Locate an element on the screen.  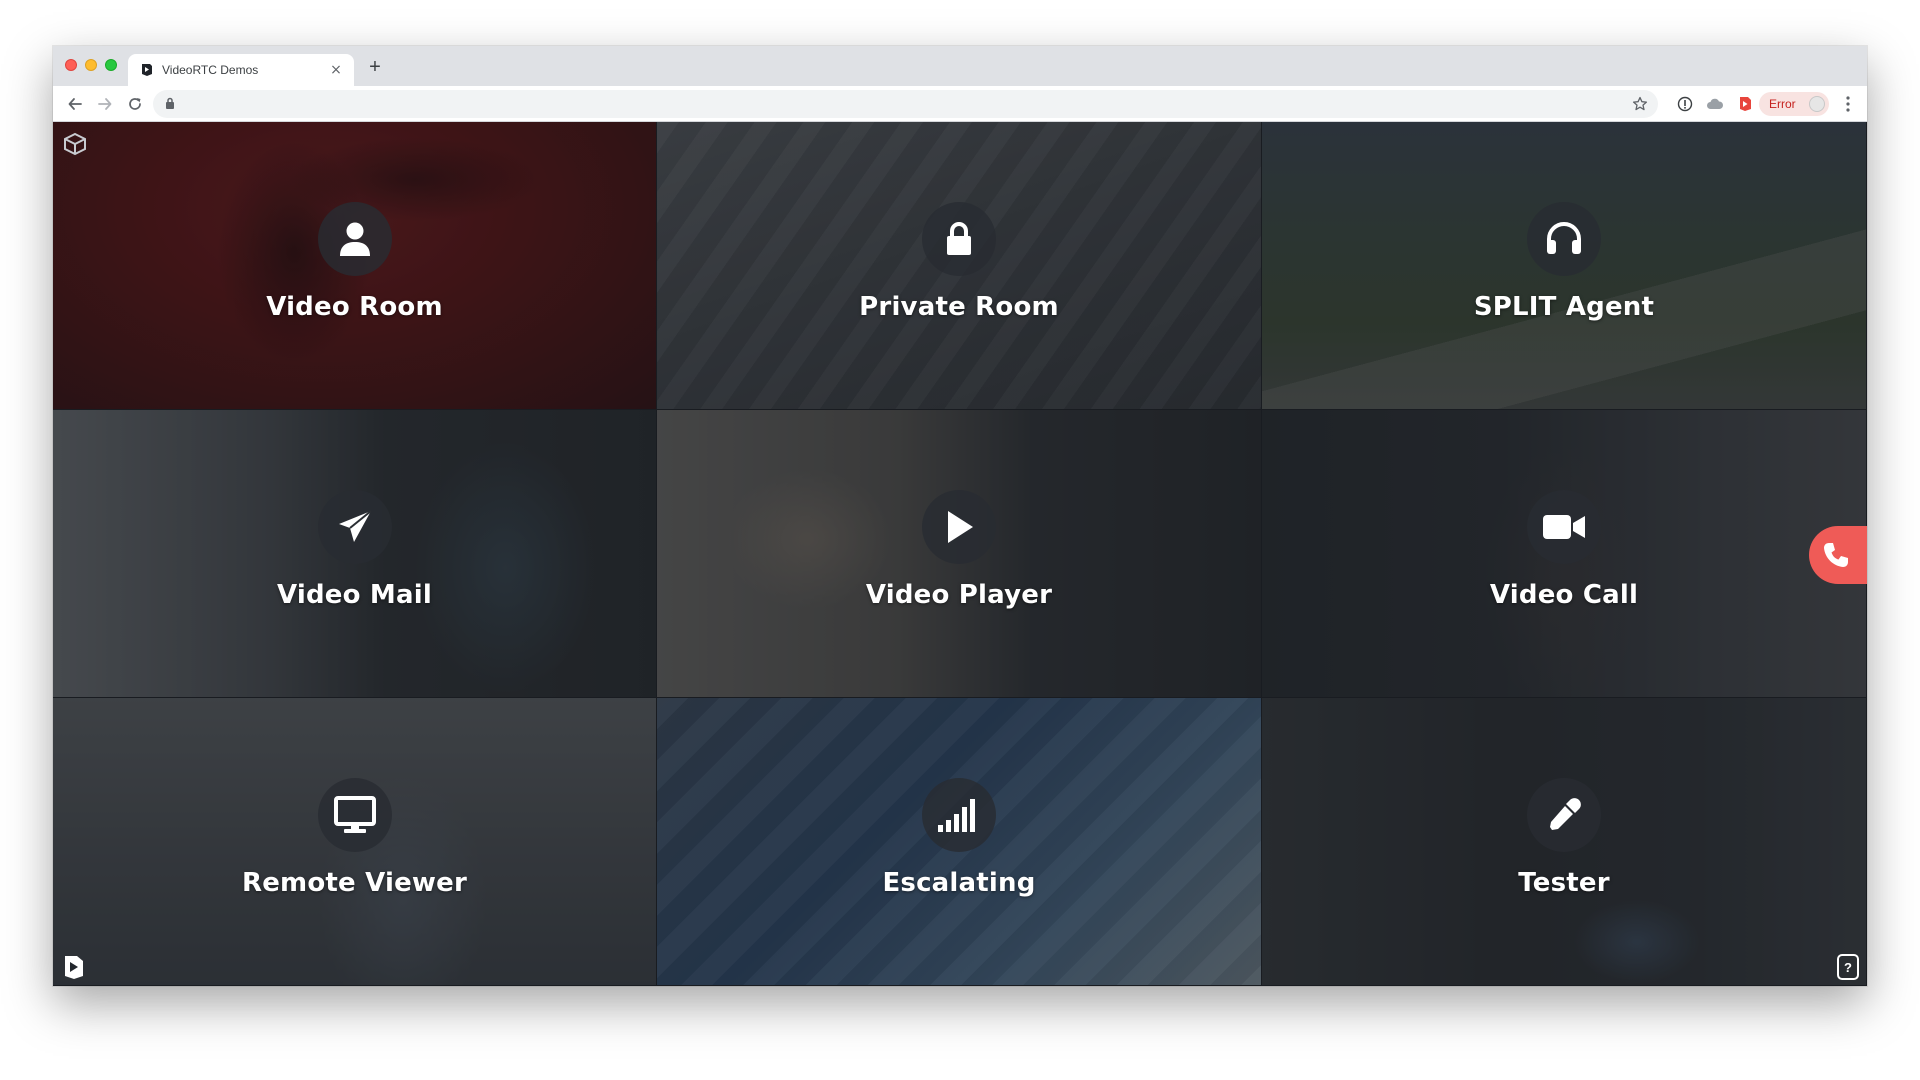
extension-videortc-button is located at coordinates (1745, 104).